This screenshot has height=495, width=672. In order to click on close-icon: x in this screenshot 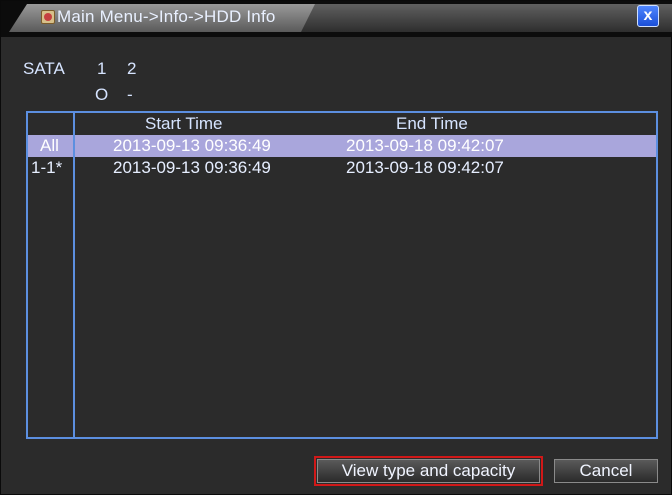, I will do `click(648, 15)`.